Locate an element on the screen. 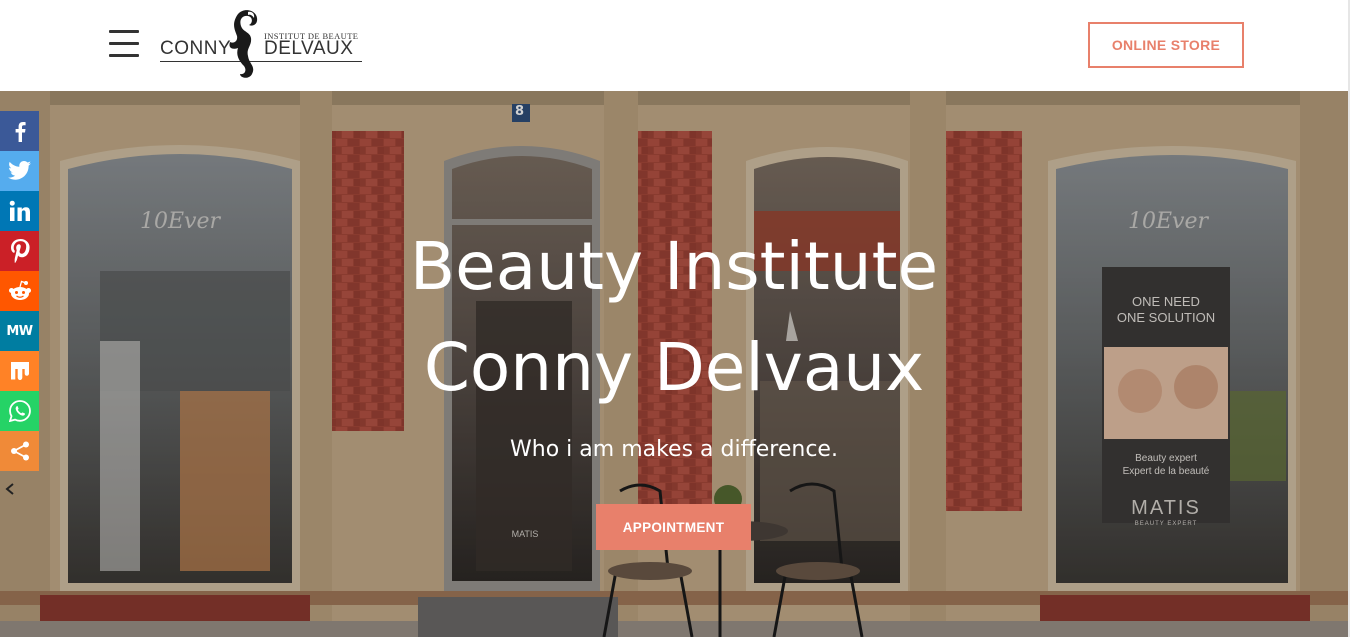 Image resolution: width=1350 pixels, height=637 pixels. share-mix-button is located at coordinates (19, 371).